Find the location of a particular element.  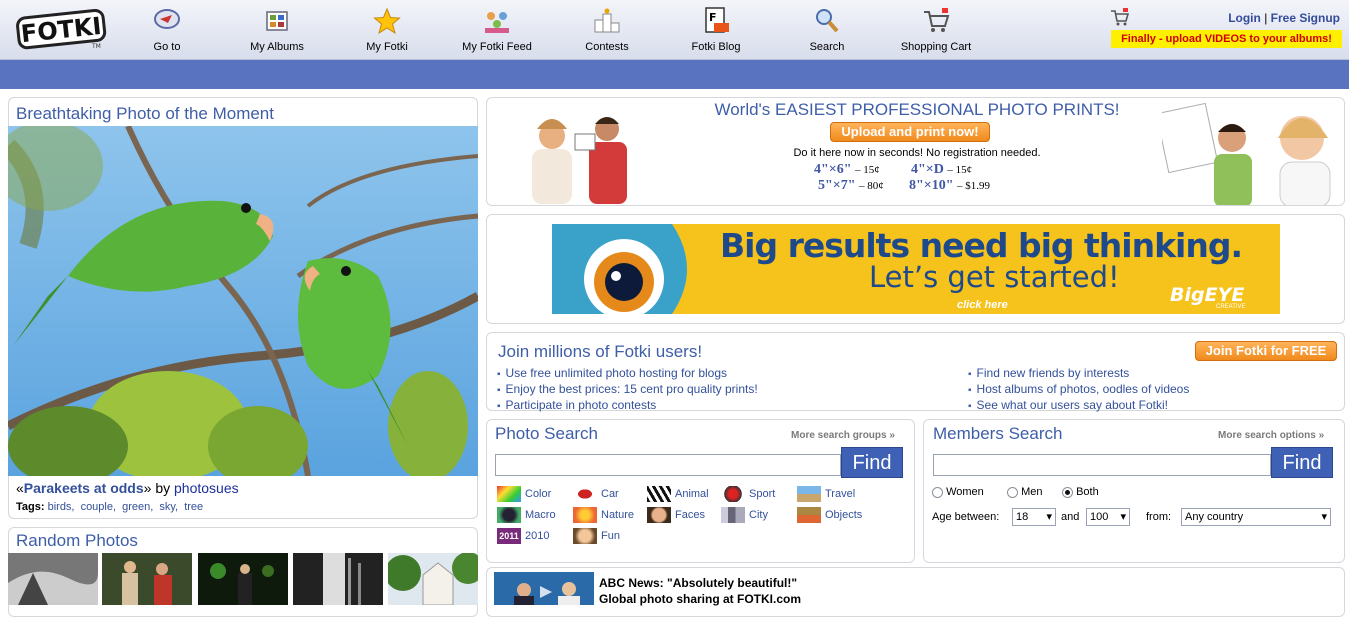

category-2010: 2011 2010 is located at coordinates (523, 536).